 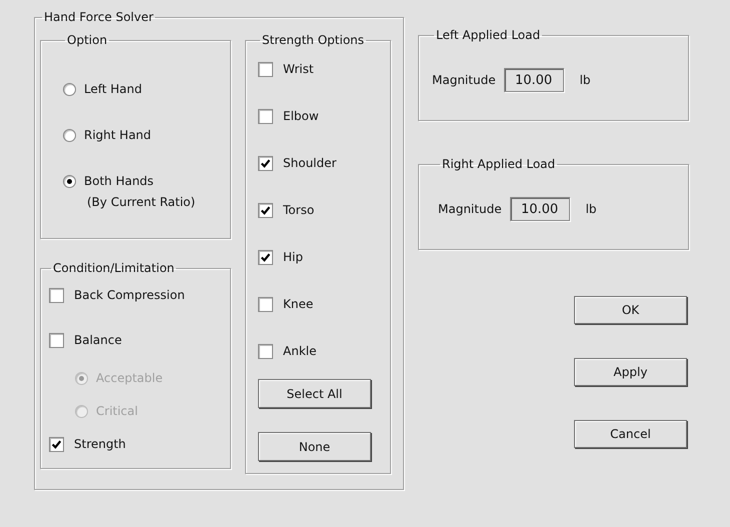 What do you see at coordinates (98, 17) in the screenshot?
I see `group-title: Hand Force Solver` at bounding box center [98, 17].